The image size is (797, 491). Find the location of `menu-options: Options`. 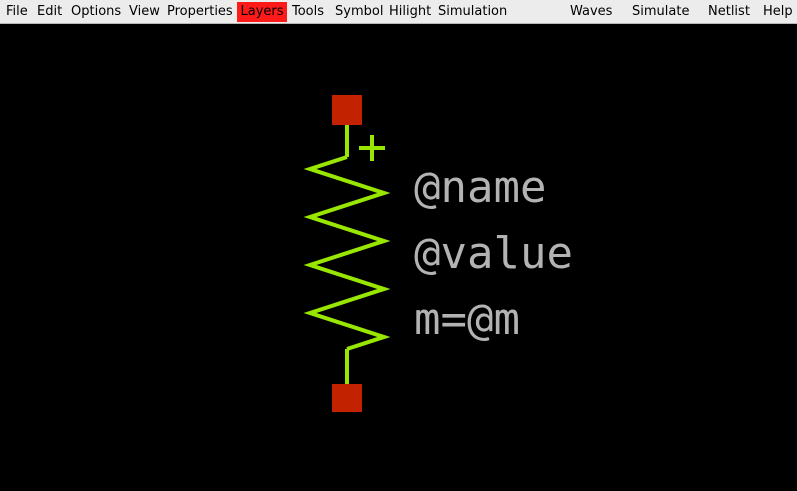

menu-options: Options is located at coordinates (96, 12).